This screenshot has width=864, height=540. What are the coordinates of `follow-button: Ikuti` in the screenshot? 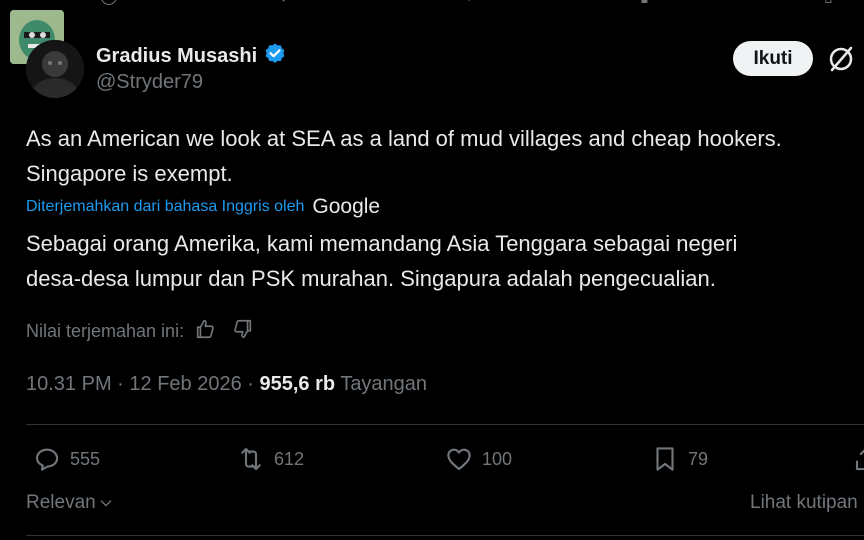 It's located at (773, 58).